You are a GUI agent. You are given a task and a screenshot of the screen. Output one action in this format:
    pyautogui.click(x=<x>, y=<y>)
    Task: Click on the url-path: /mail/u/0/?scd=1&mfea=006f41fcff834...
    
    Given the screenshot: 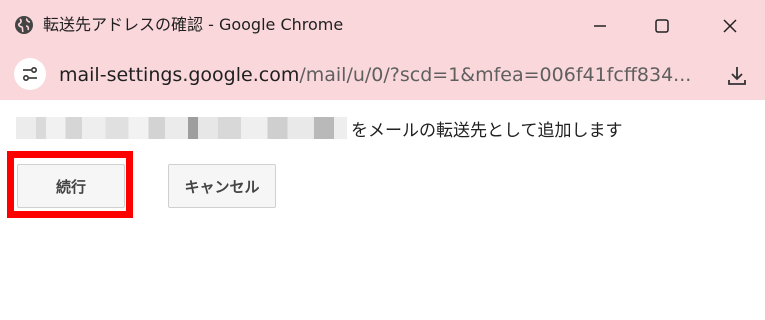 What is the action you would take?
    pyautogui.click(x=495, y=75)
    